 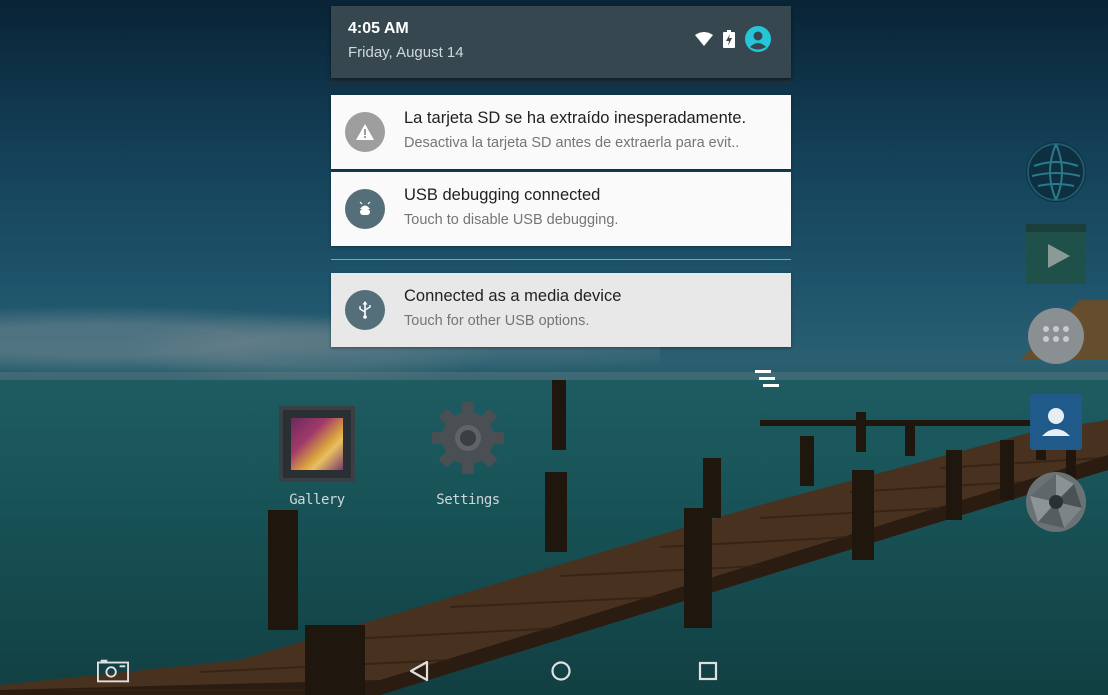 What do you see at coordinates (704, 39) in the screenshot?
I see `wifi-icon` at bounding box center [704, 39].